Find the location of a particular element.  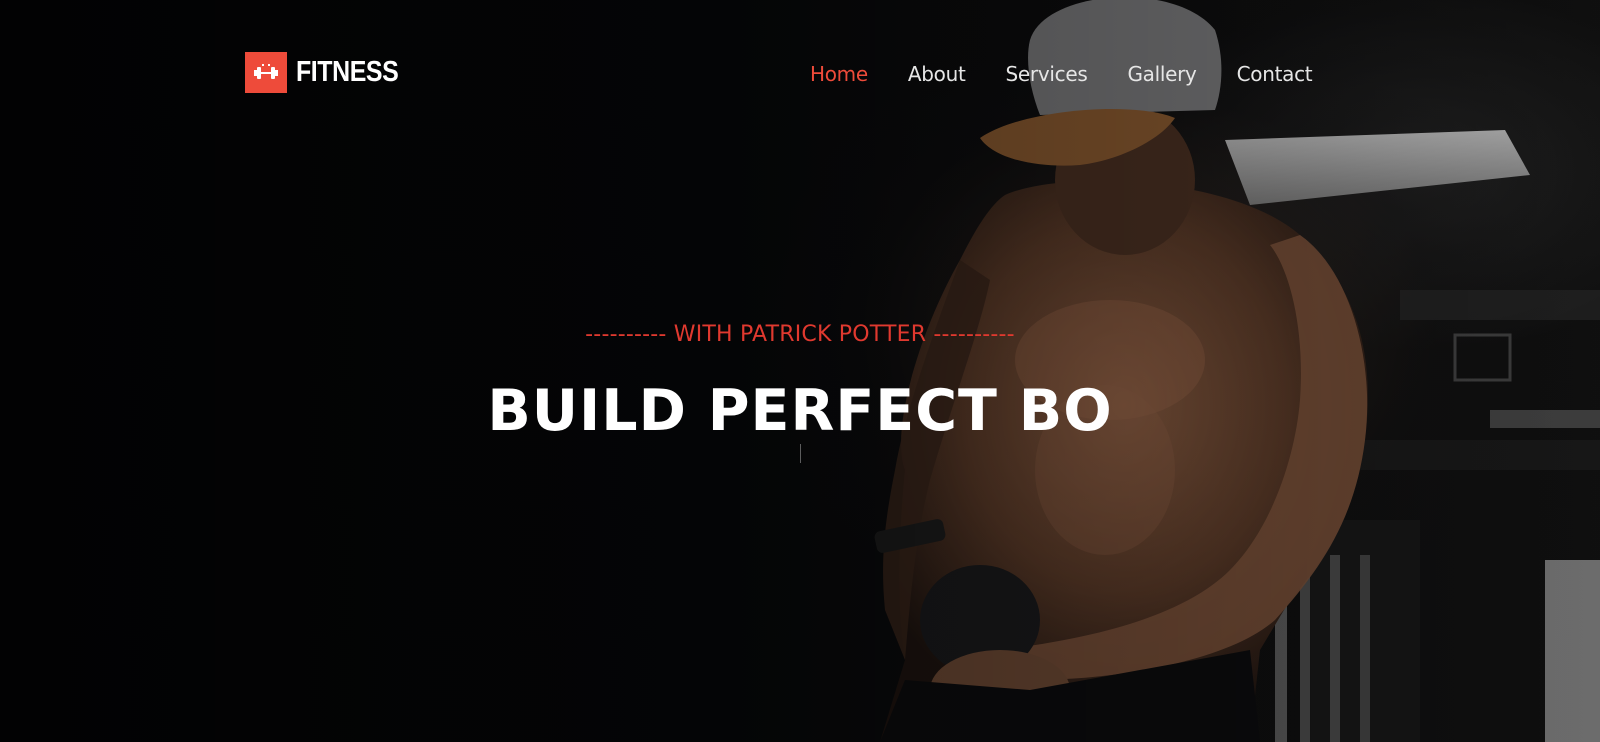

nav-item-about: About is located at coordinates (937, 74).